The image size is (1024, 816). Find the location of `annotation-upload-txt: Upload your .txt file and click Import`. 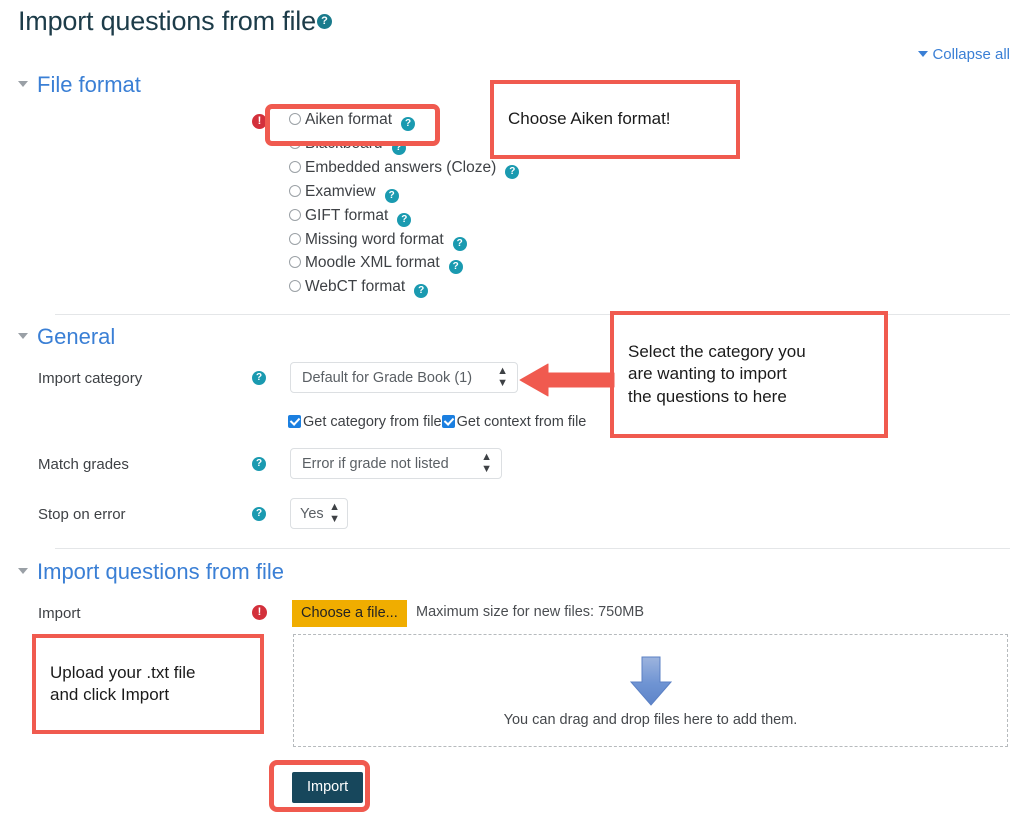

annotation-upload-txt: Upload your .txt file and click Import is located at coordinates (148, 684).